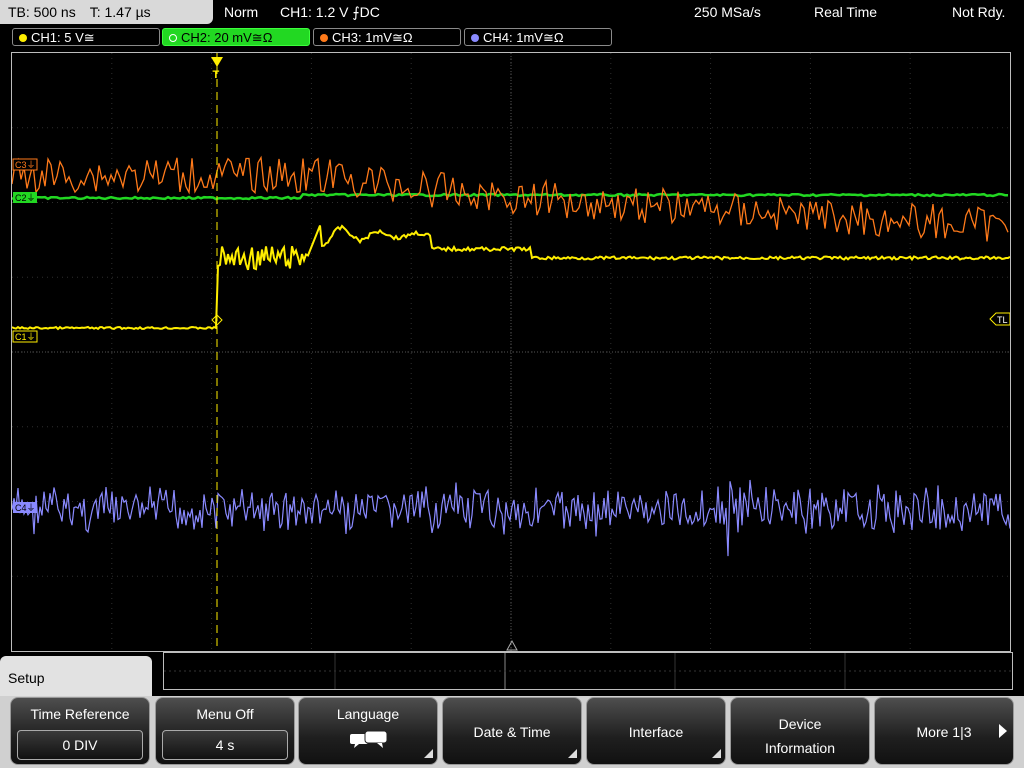 This screenshot has width=1024, height=768. Describe the element at coordinates (173, 38) in the screenshot. I see `ch2-color-icon` at that location.